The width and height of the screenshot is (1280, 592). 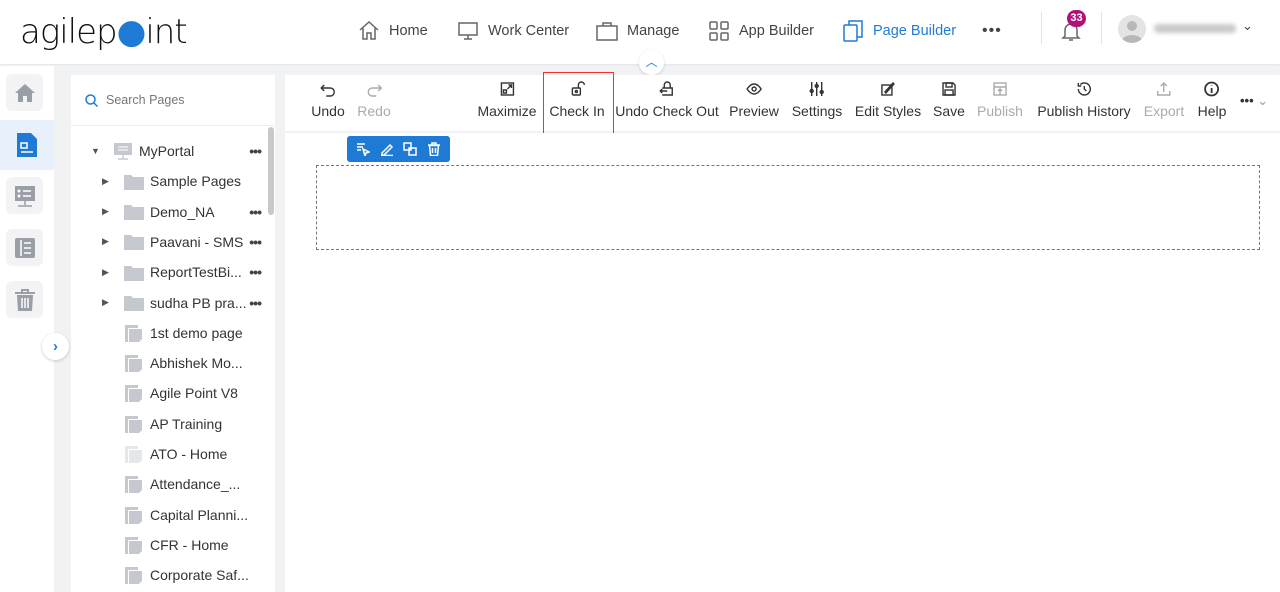 What do you see at coordinates (817, 100) in the screenshot?
I see `settings-button: Settings` at bounding box center [817, 100].